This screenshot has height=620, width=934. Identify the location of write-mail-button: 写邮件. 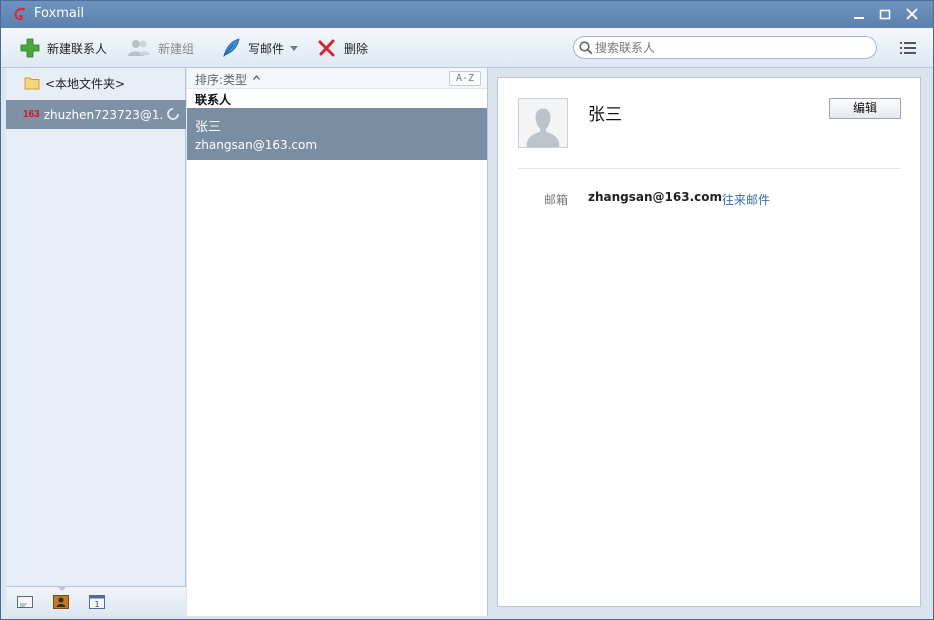
(260, 48).